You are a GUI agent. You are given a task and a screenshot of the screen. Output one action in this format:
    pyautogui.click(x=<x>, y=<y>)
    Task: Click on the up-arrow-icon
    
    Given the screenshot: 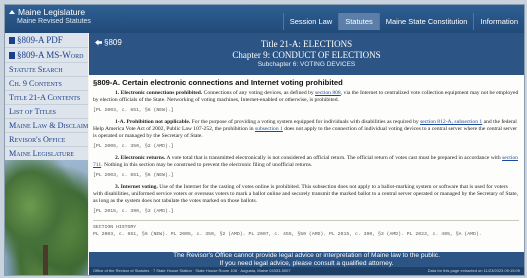 What is the action you would take?
    pyautogui.click(x=12, y=12)
    